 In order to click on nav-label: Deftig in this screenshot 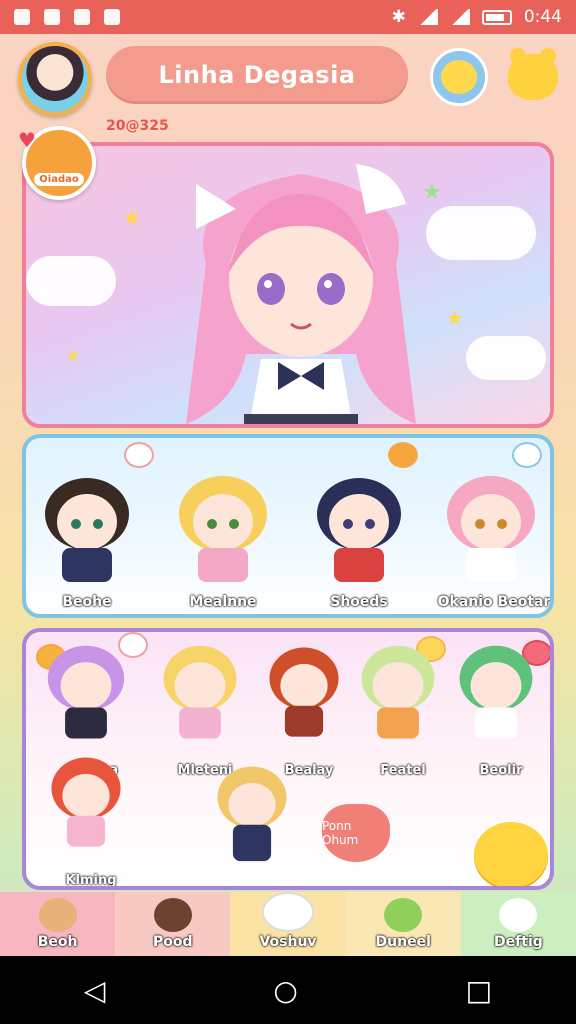, I will do `click(518, 942)`.